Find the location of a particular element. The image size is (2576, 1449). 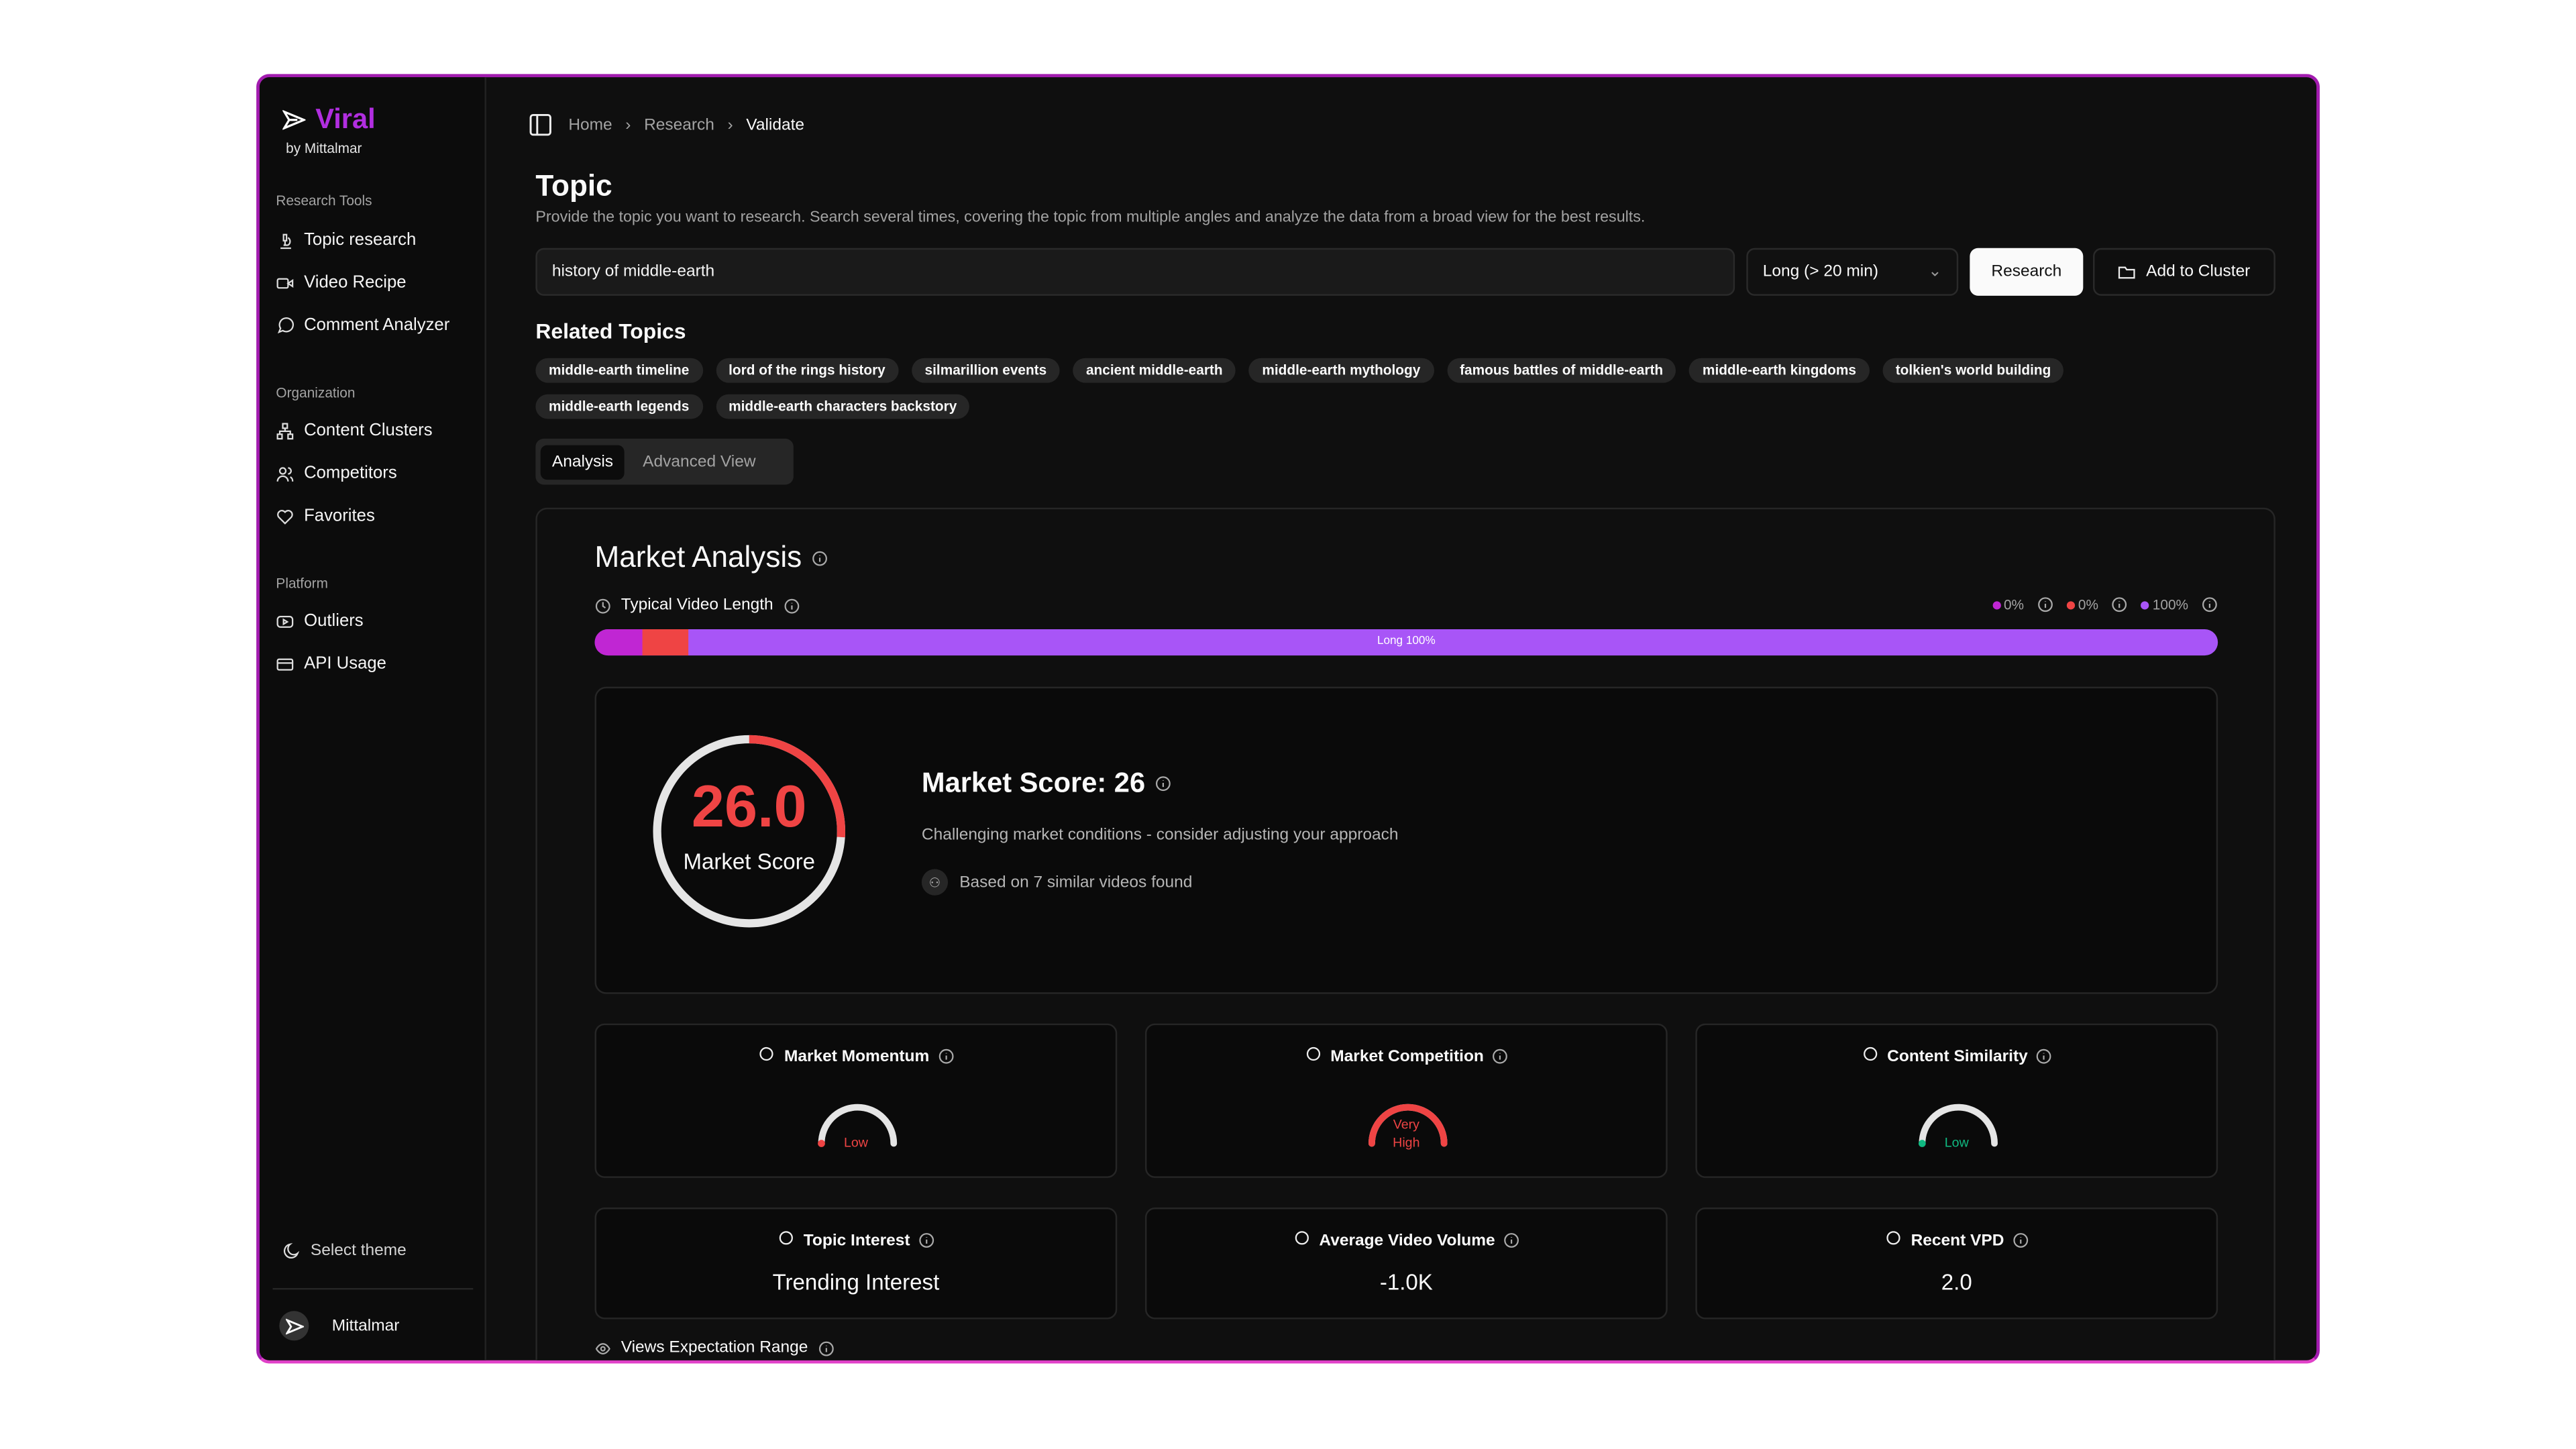

label: Topic research is located at coordinates (360, 239).